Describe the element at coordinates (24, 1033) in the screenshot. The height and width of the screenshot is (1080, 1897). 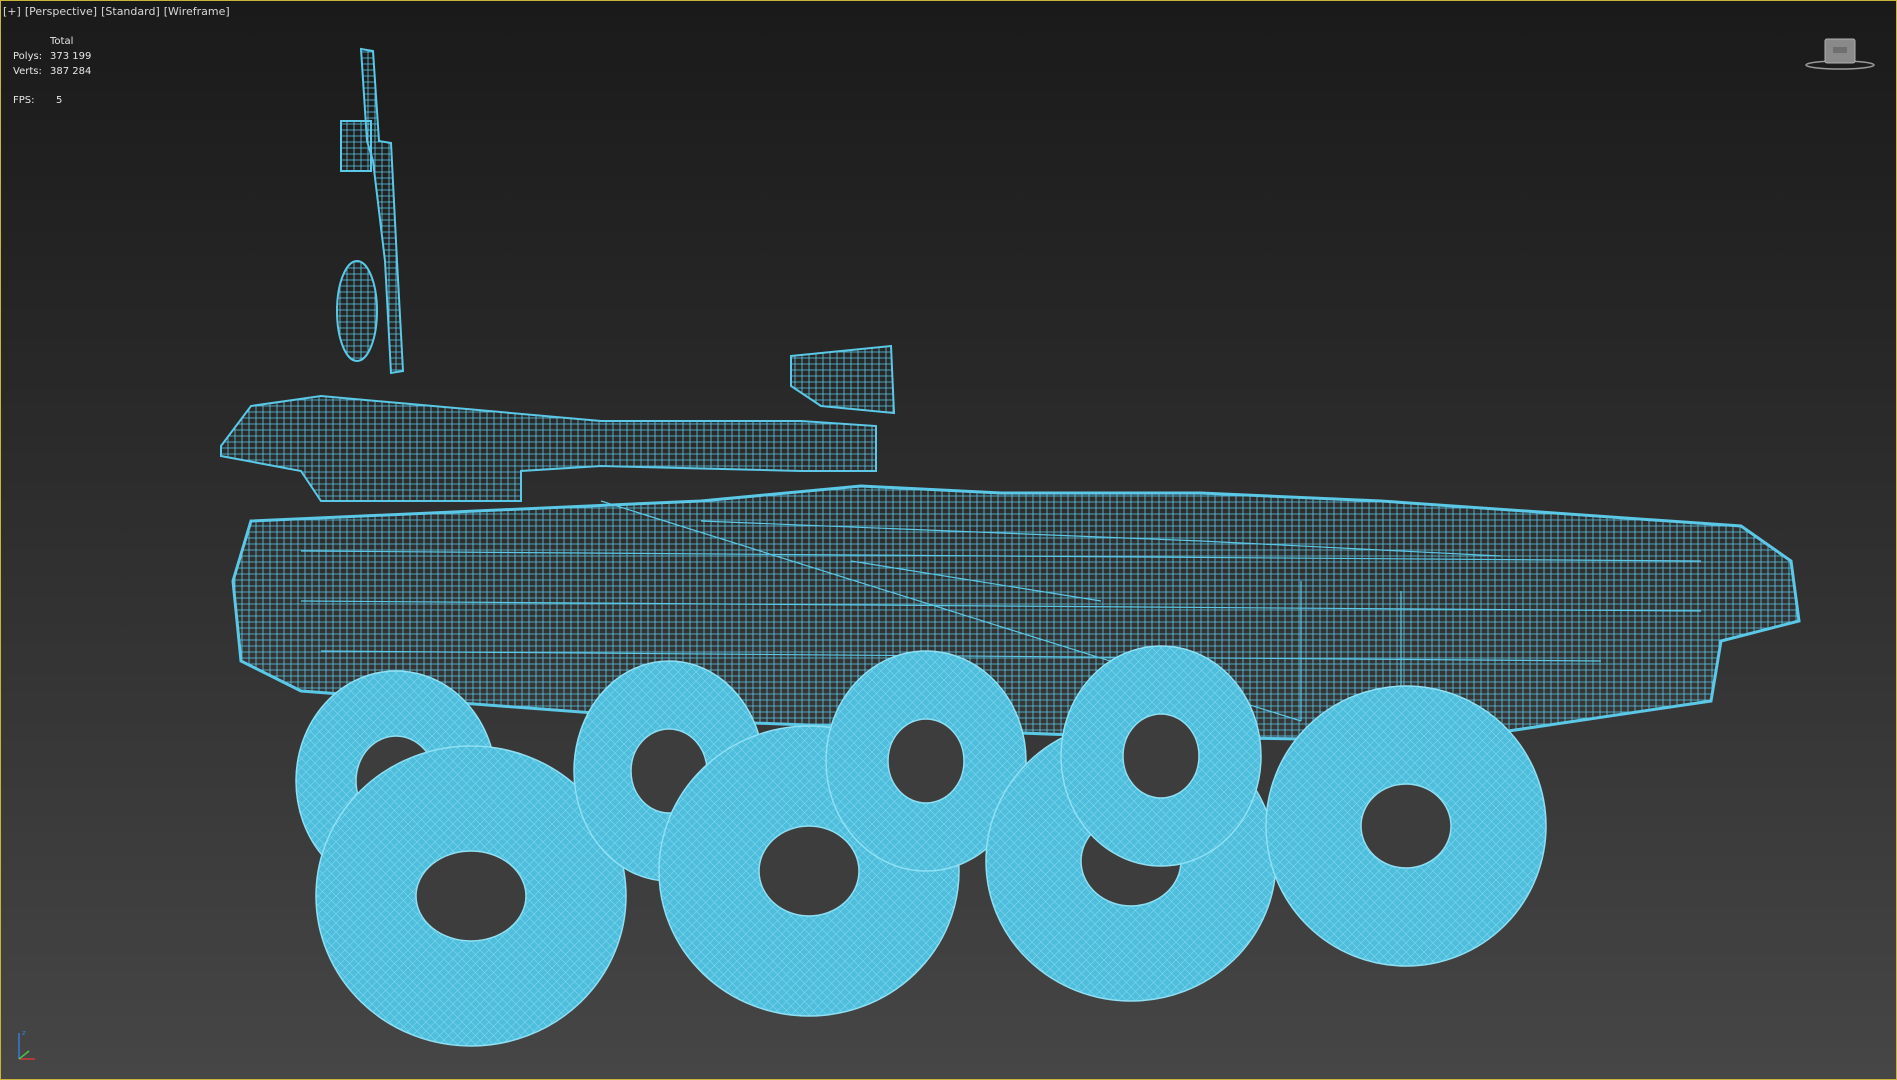
I see `svg-text: z` at that location.